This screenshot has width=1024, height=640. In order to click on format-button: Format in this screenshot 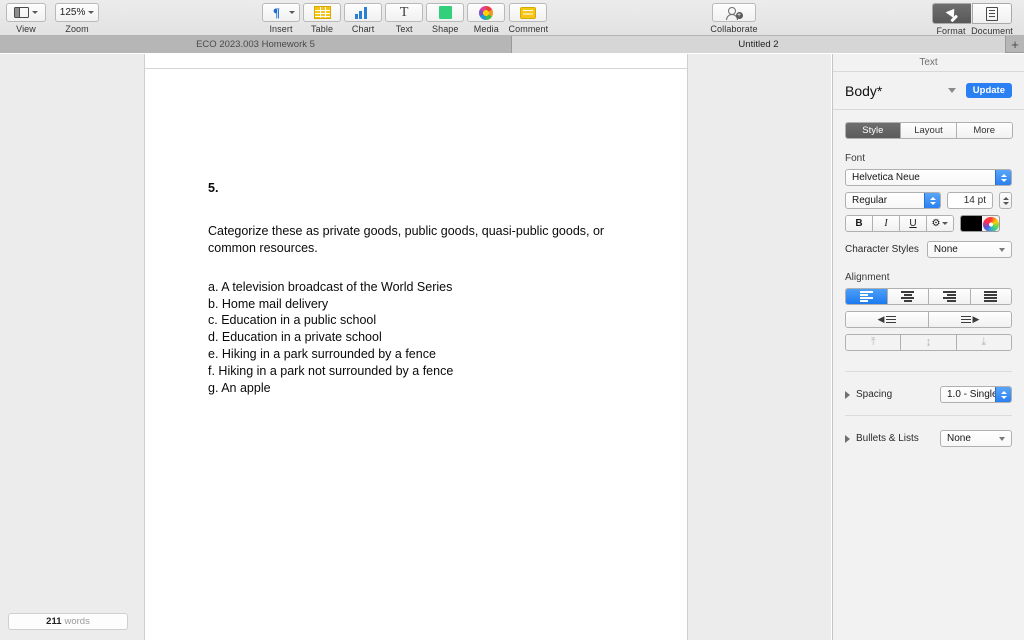, I will do `click(951, 18)`.